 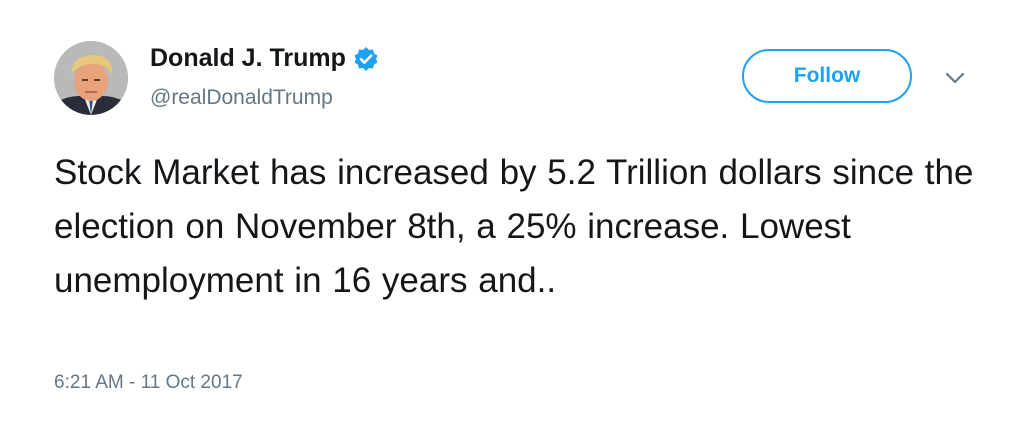 I want to click on tweet-timestamp: 6:21 AM - 11 Oct 2017, so click(x=148, y=383).